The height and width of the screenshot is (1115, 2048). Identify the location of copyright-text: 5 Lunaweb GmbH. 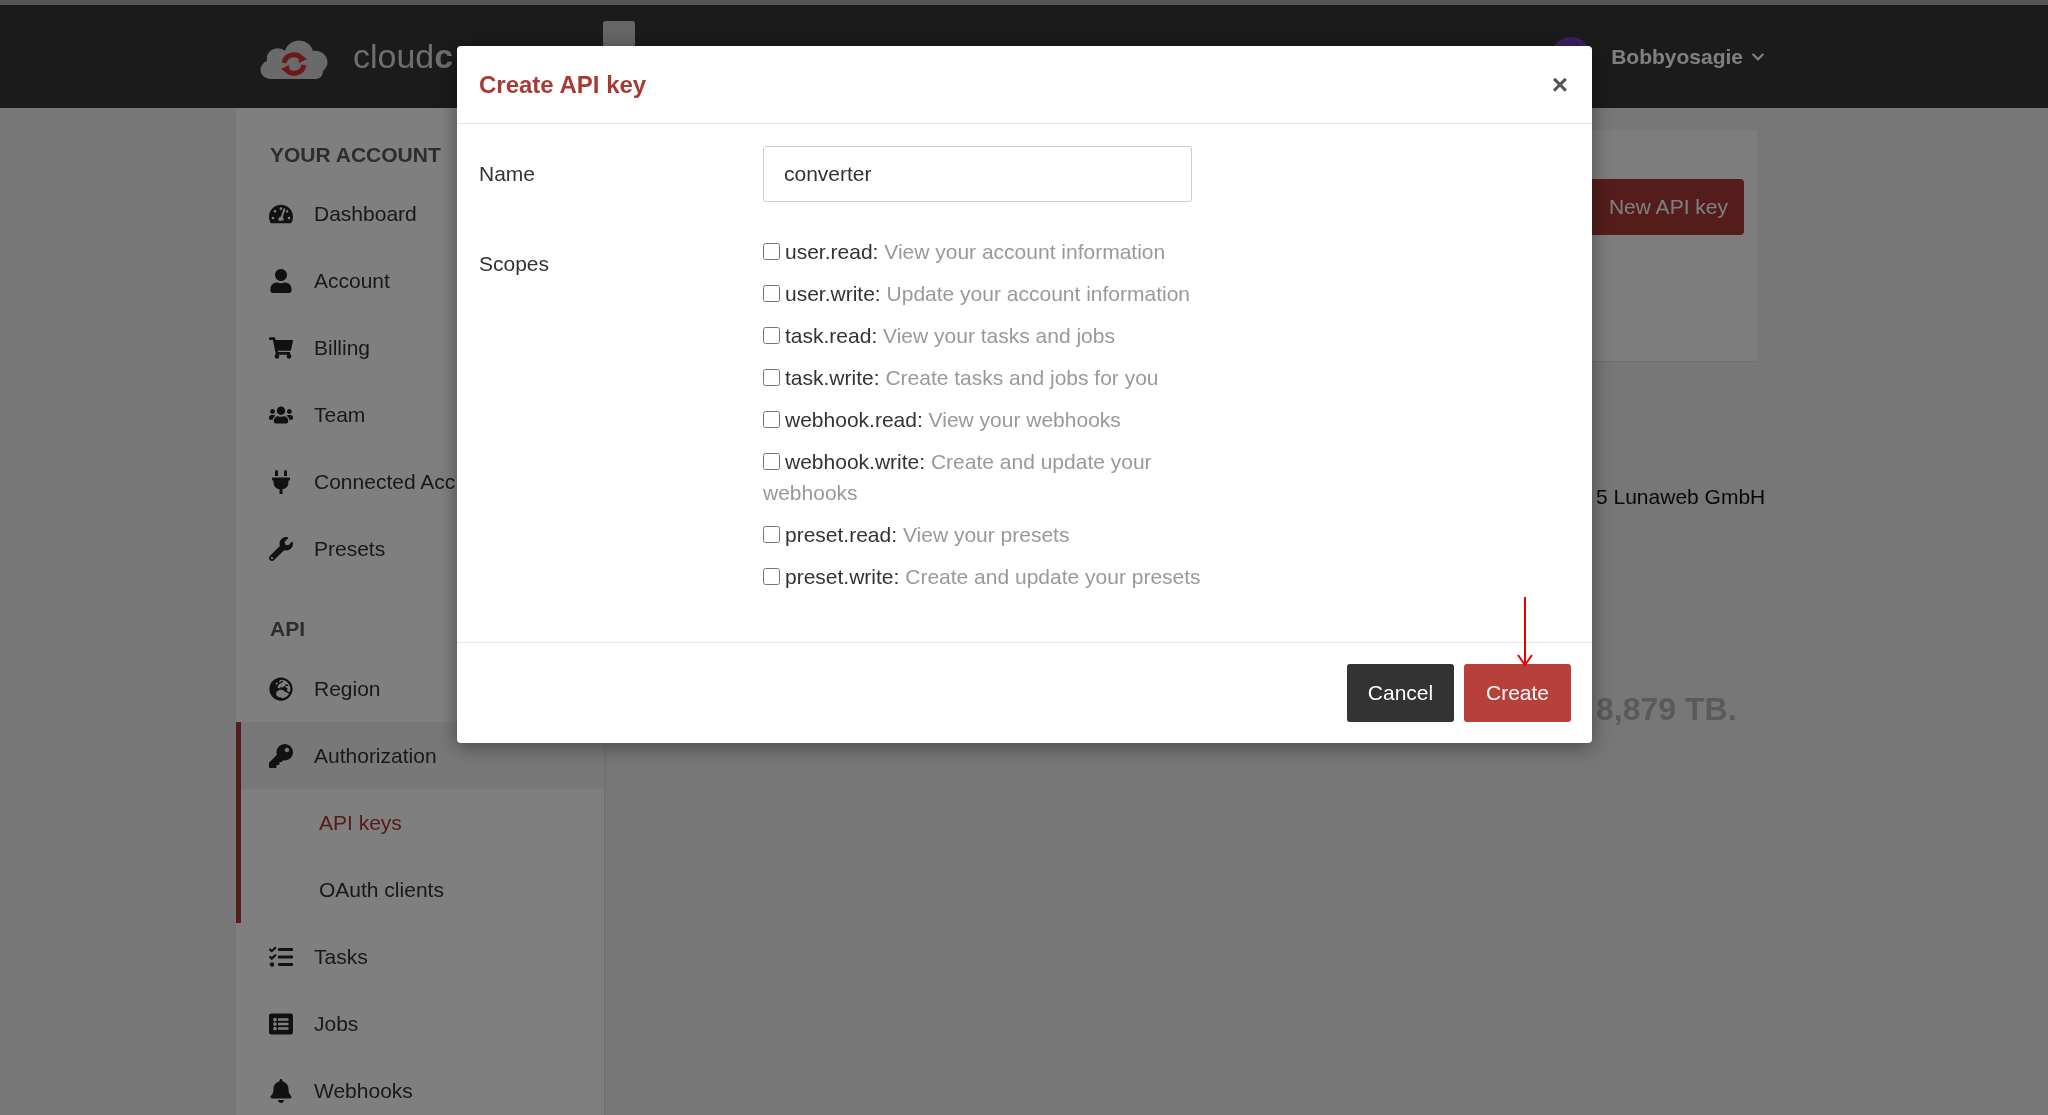
(1681, 496).